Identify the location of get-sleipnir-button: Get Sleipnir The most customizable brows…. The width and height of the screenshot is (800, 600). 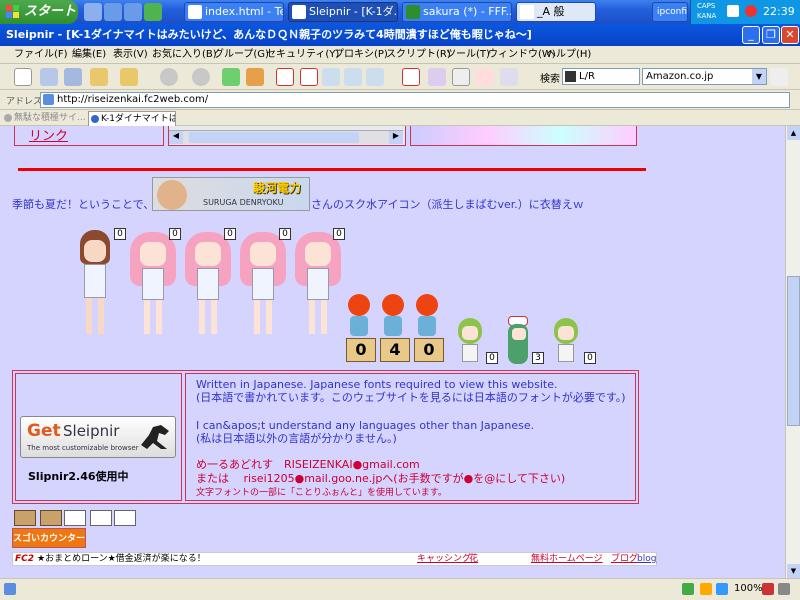
(98, 437).